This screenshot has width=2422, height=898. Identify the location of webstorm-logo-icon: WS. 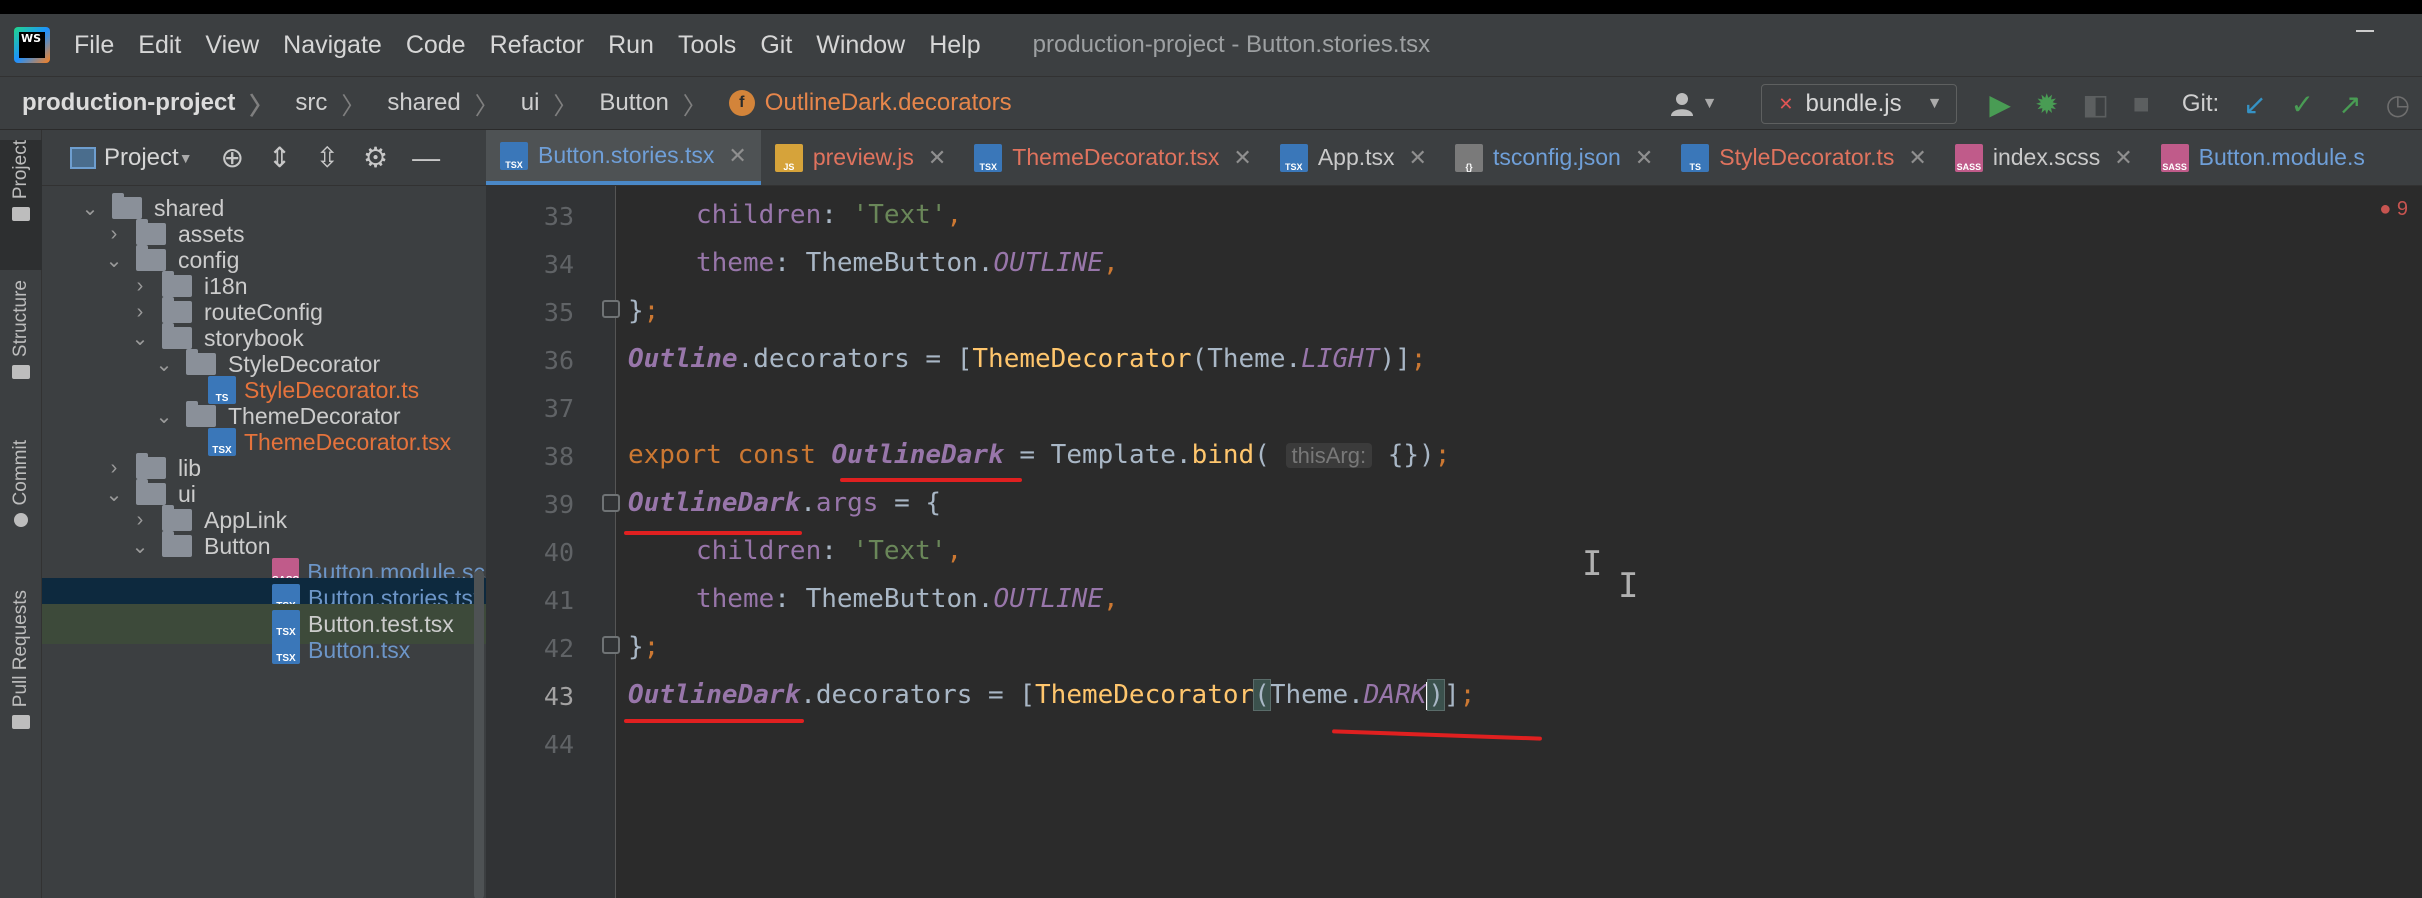
(32, 45).